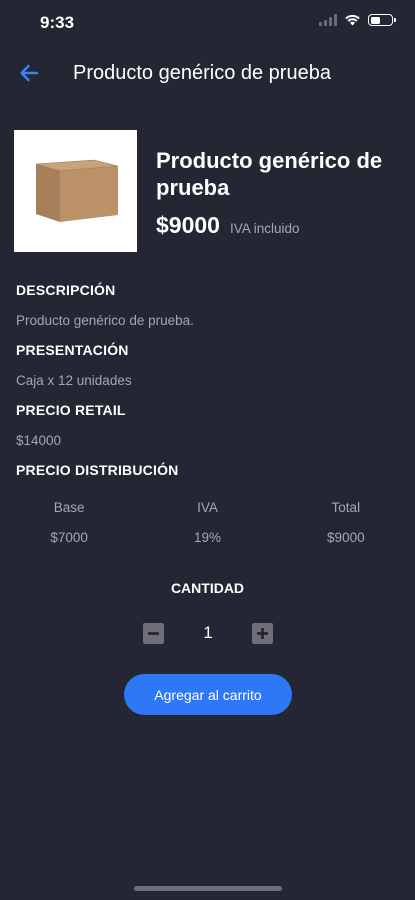  Describe the element at coordinates (207, 23) in the screenshot. I see `status-bar: 9:33` at that location.